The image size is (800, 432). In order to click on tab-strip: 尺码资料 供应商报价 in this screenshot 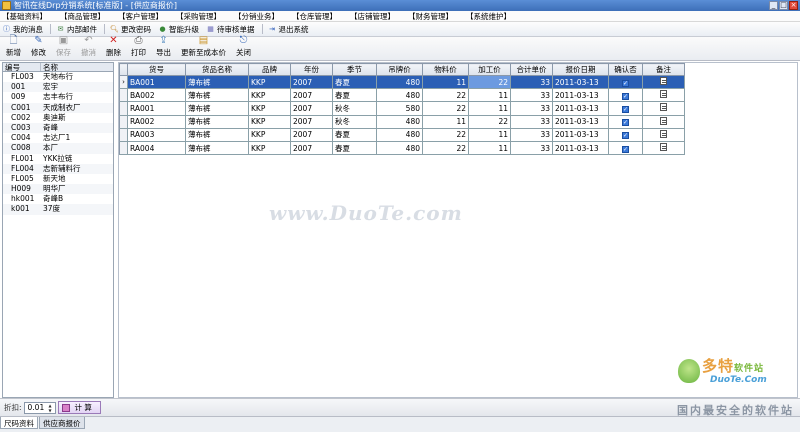, I will do `click(400, 424)`.